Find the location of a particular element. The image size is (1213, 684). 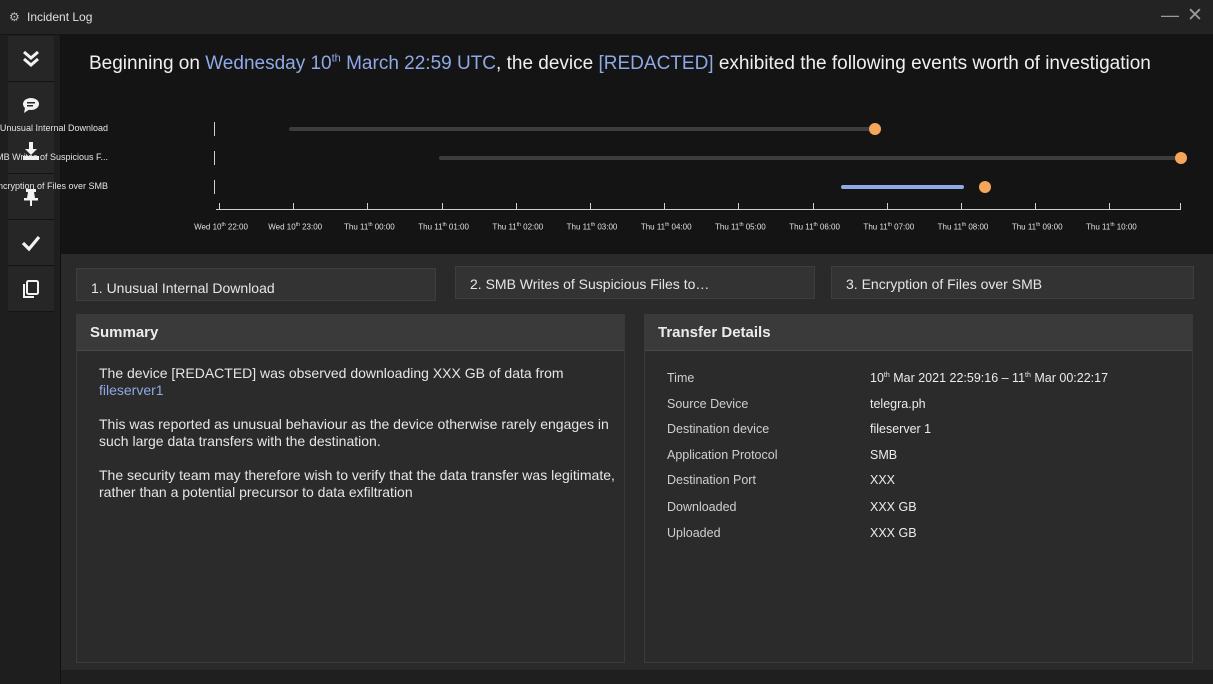

tab-unusual-internal-download: 1. Unusual Internal Download is located at coordinates (256, 284).